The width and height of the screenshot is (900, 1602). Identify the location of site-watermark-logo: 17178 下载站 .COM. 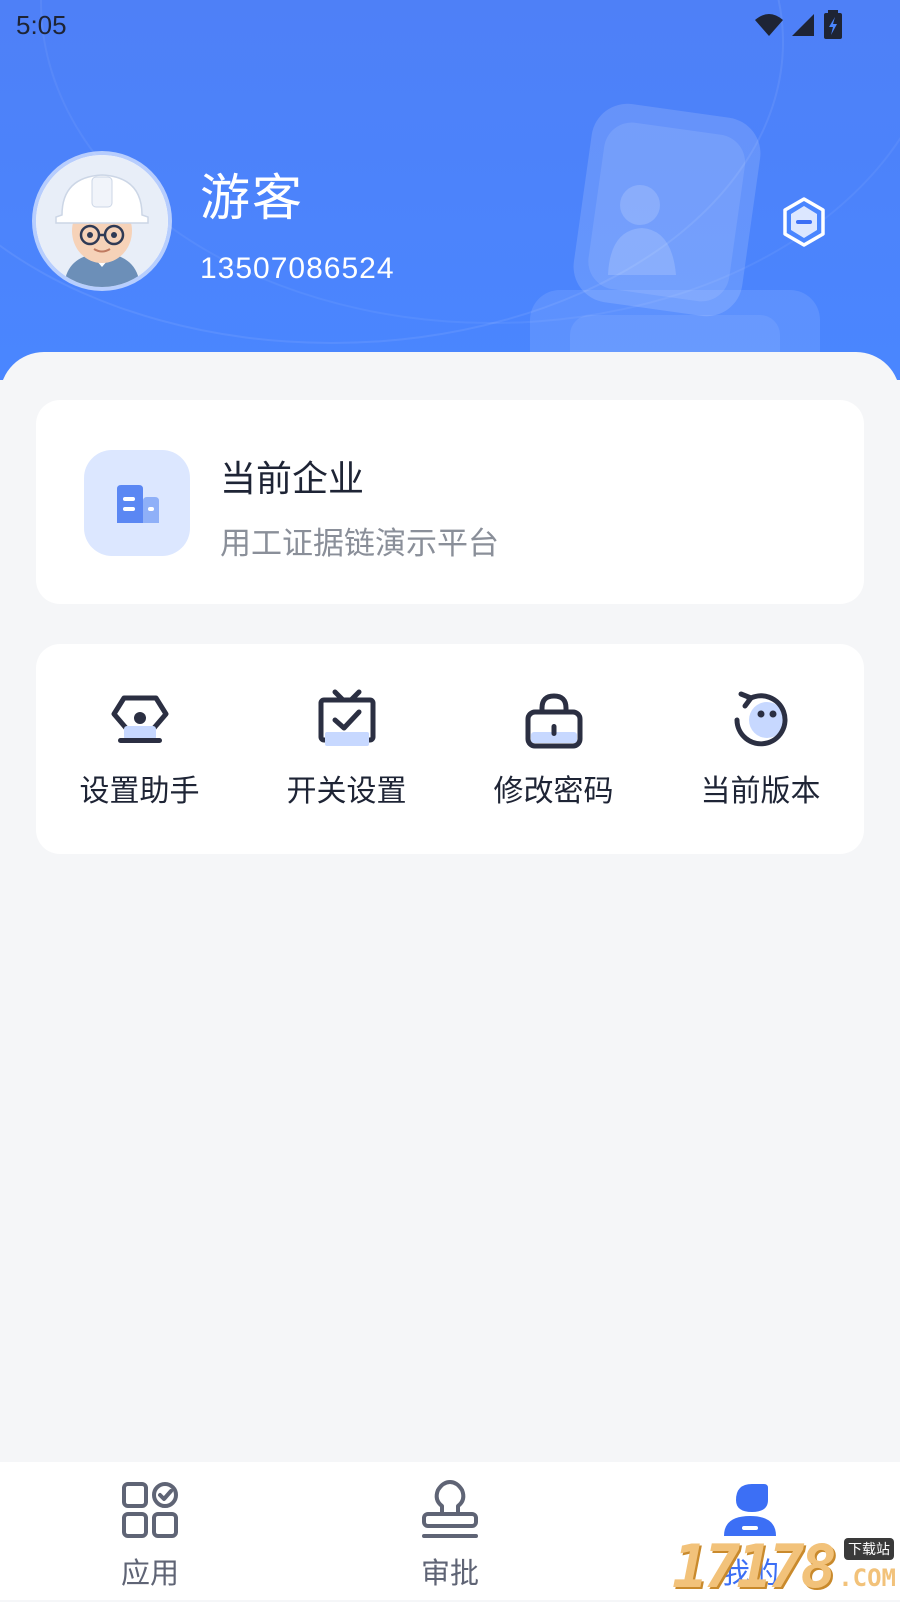
(786, 1567).